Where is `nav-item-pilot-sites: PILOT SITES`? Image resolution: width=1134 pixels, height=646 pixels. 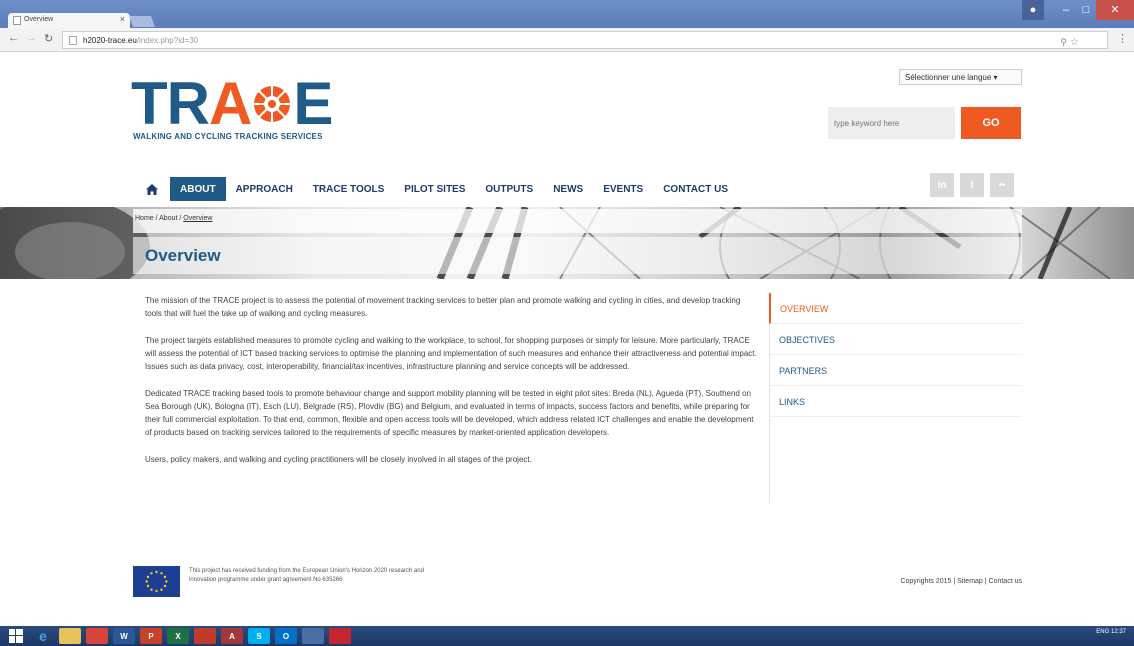 nav-item-pilot-sites: PILOT SITES is located at coordinates (434, 189).